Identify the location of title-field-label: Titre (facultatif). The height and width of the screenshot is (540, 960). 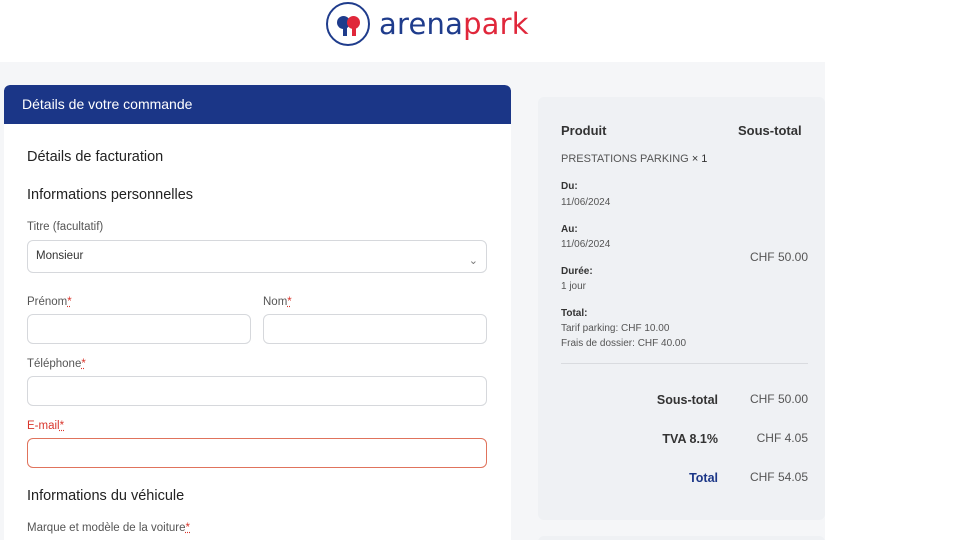
(65, 227).